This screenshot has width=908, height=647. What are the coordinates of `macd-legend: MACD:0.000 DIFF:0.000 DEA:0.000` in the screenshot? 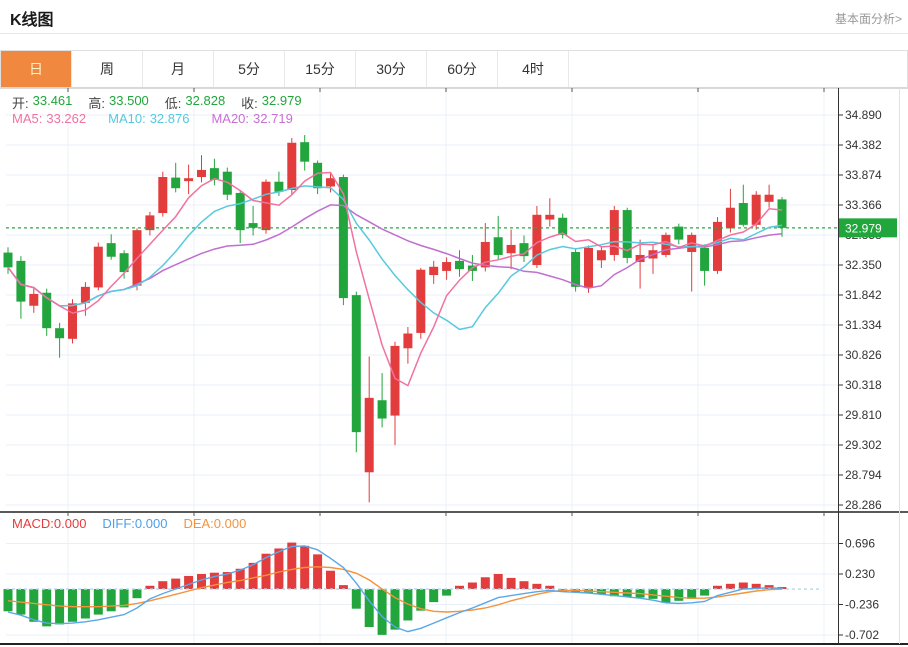 It's located at (129, 523).